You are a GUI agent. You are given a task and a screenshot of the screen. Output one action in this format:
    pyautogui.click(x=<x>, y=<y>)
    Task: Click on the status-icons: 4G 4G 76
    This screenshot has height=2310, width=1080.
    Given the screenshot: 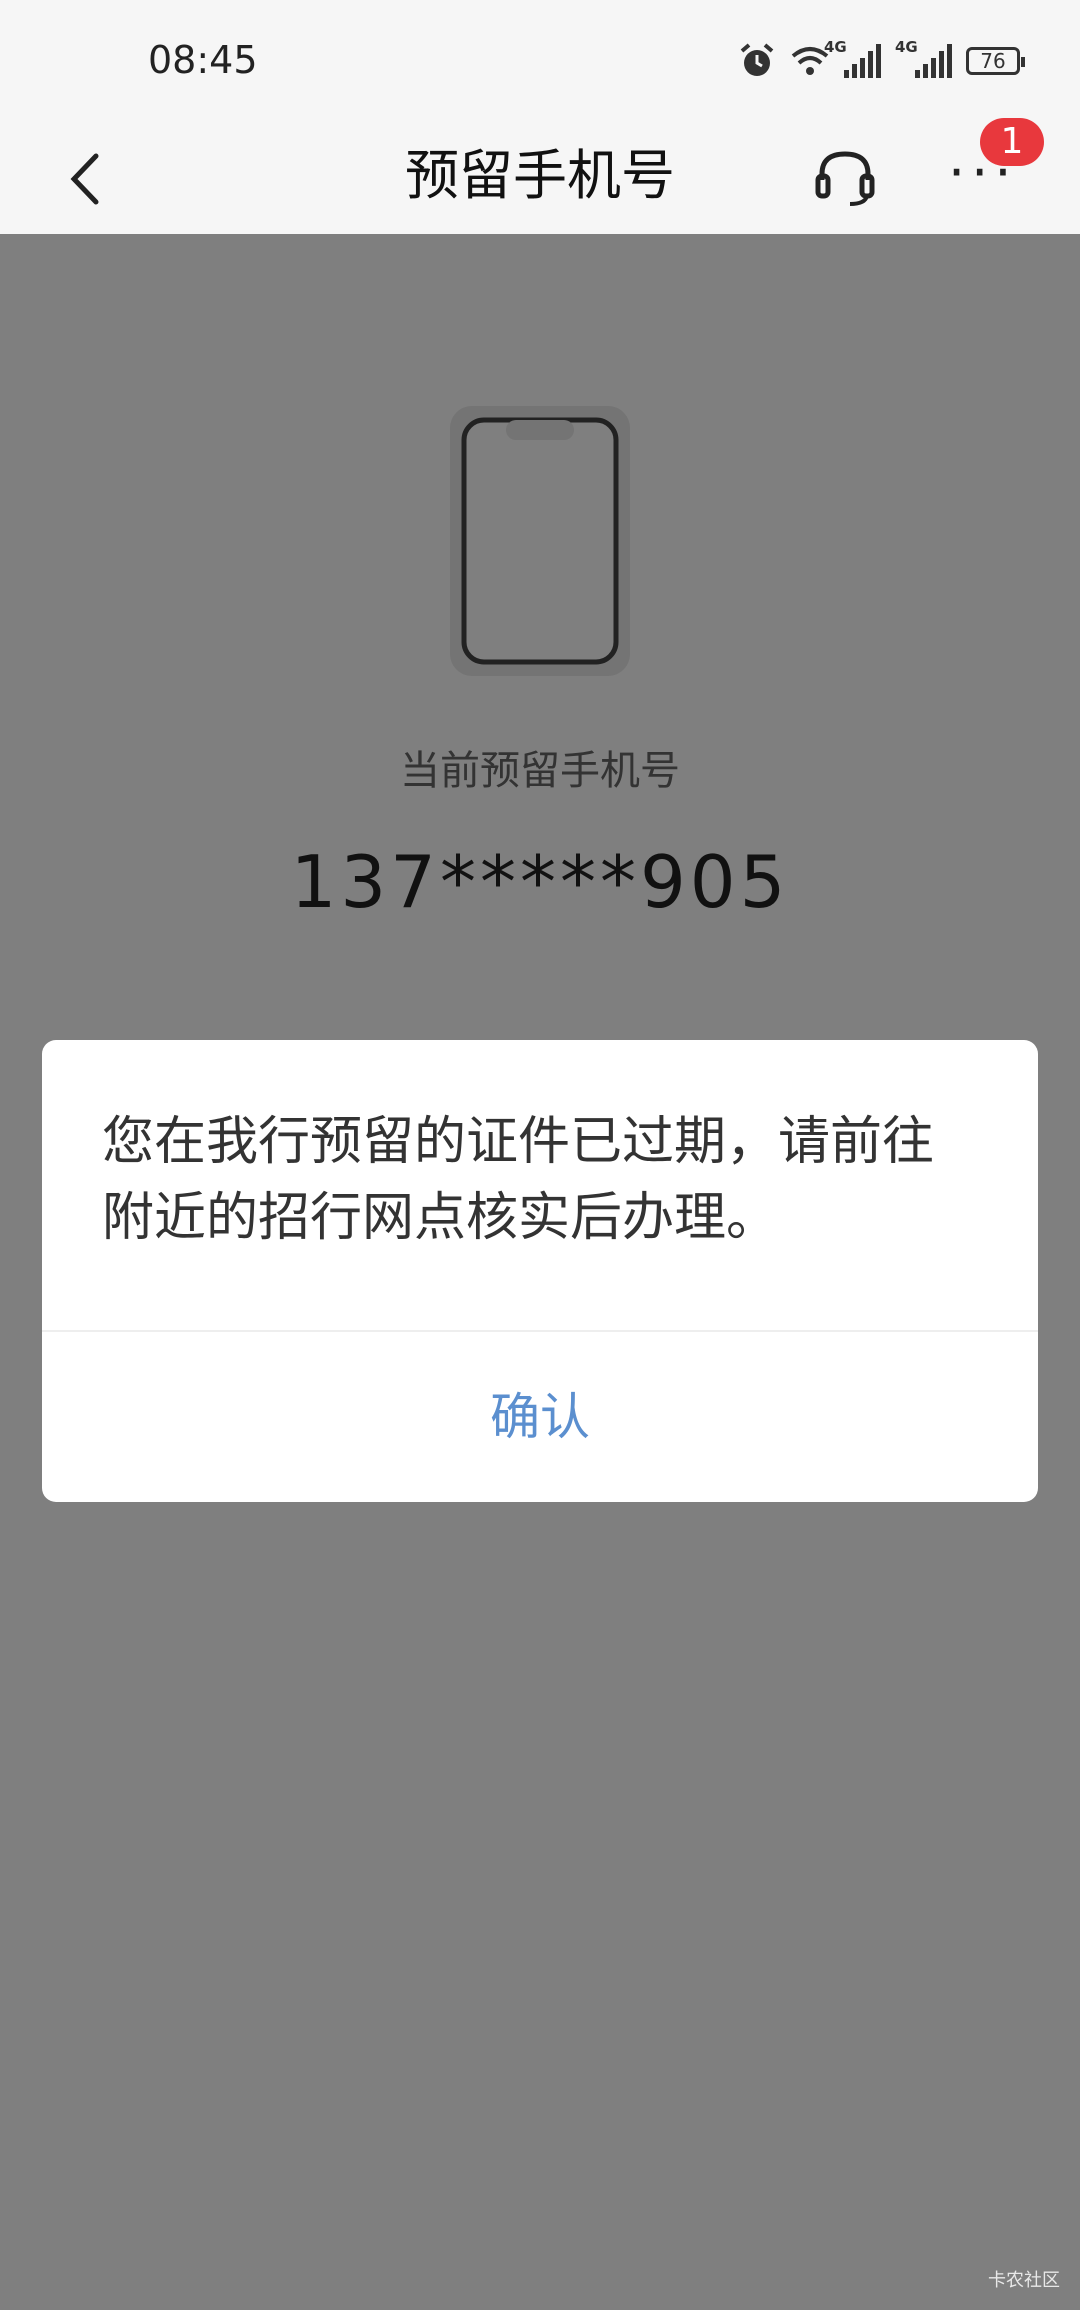 What is the action you would take?
    pyautogui.click(x=881, y=61)
    